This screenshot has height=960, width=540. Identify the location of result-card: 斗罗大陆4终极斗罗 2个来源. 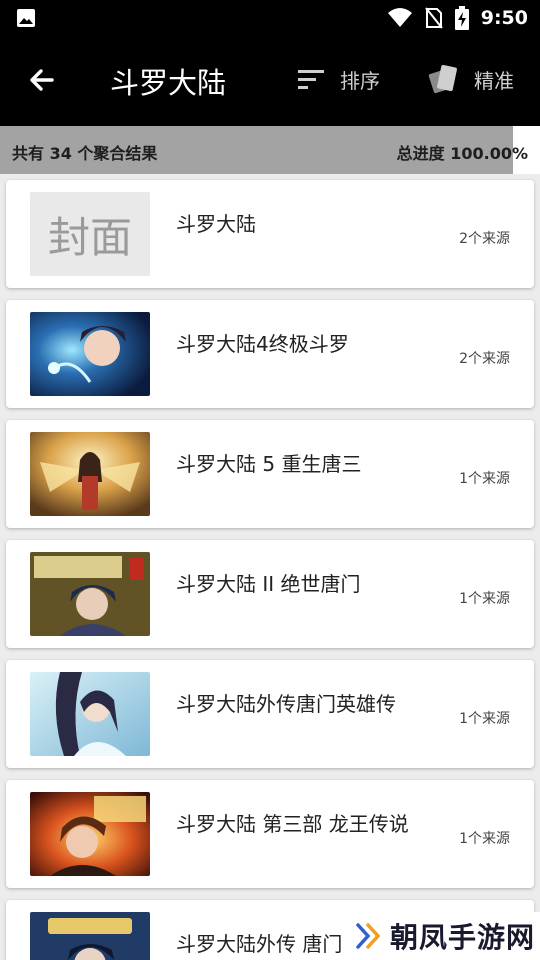
(270, 354).